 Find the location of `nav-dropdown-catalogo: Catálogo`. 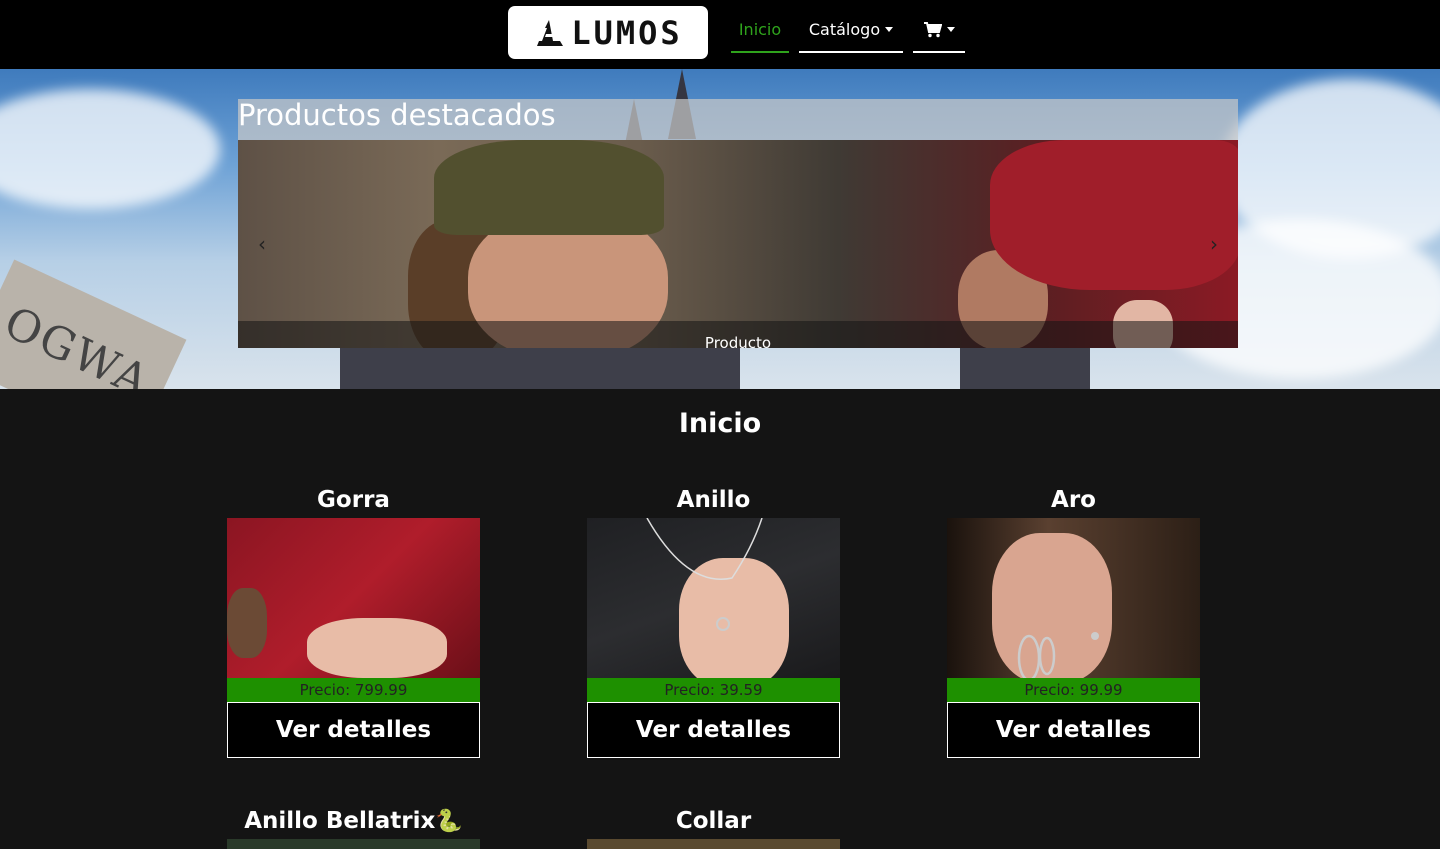

nav-dropdown-catalogo: Catálogo is located at coordinates (851, 30).